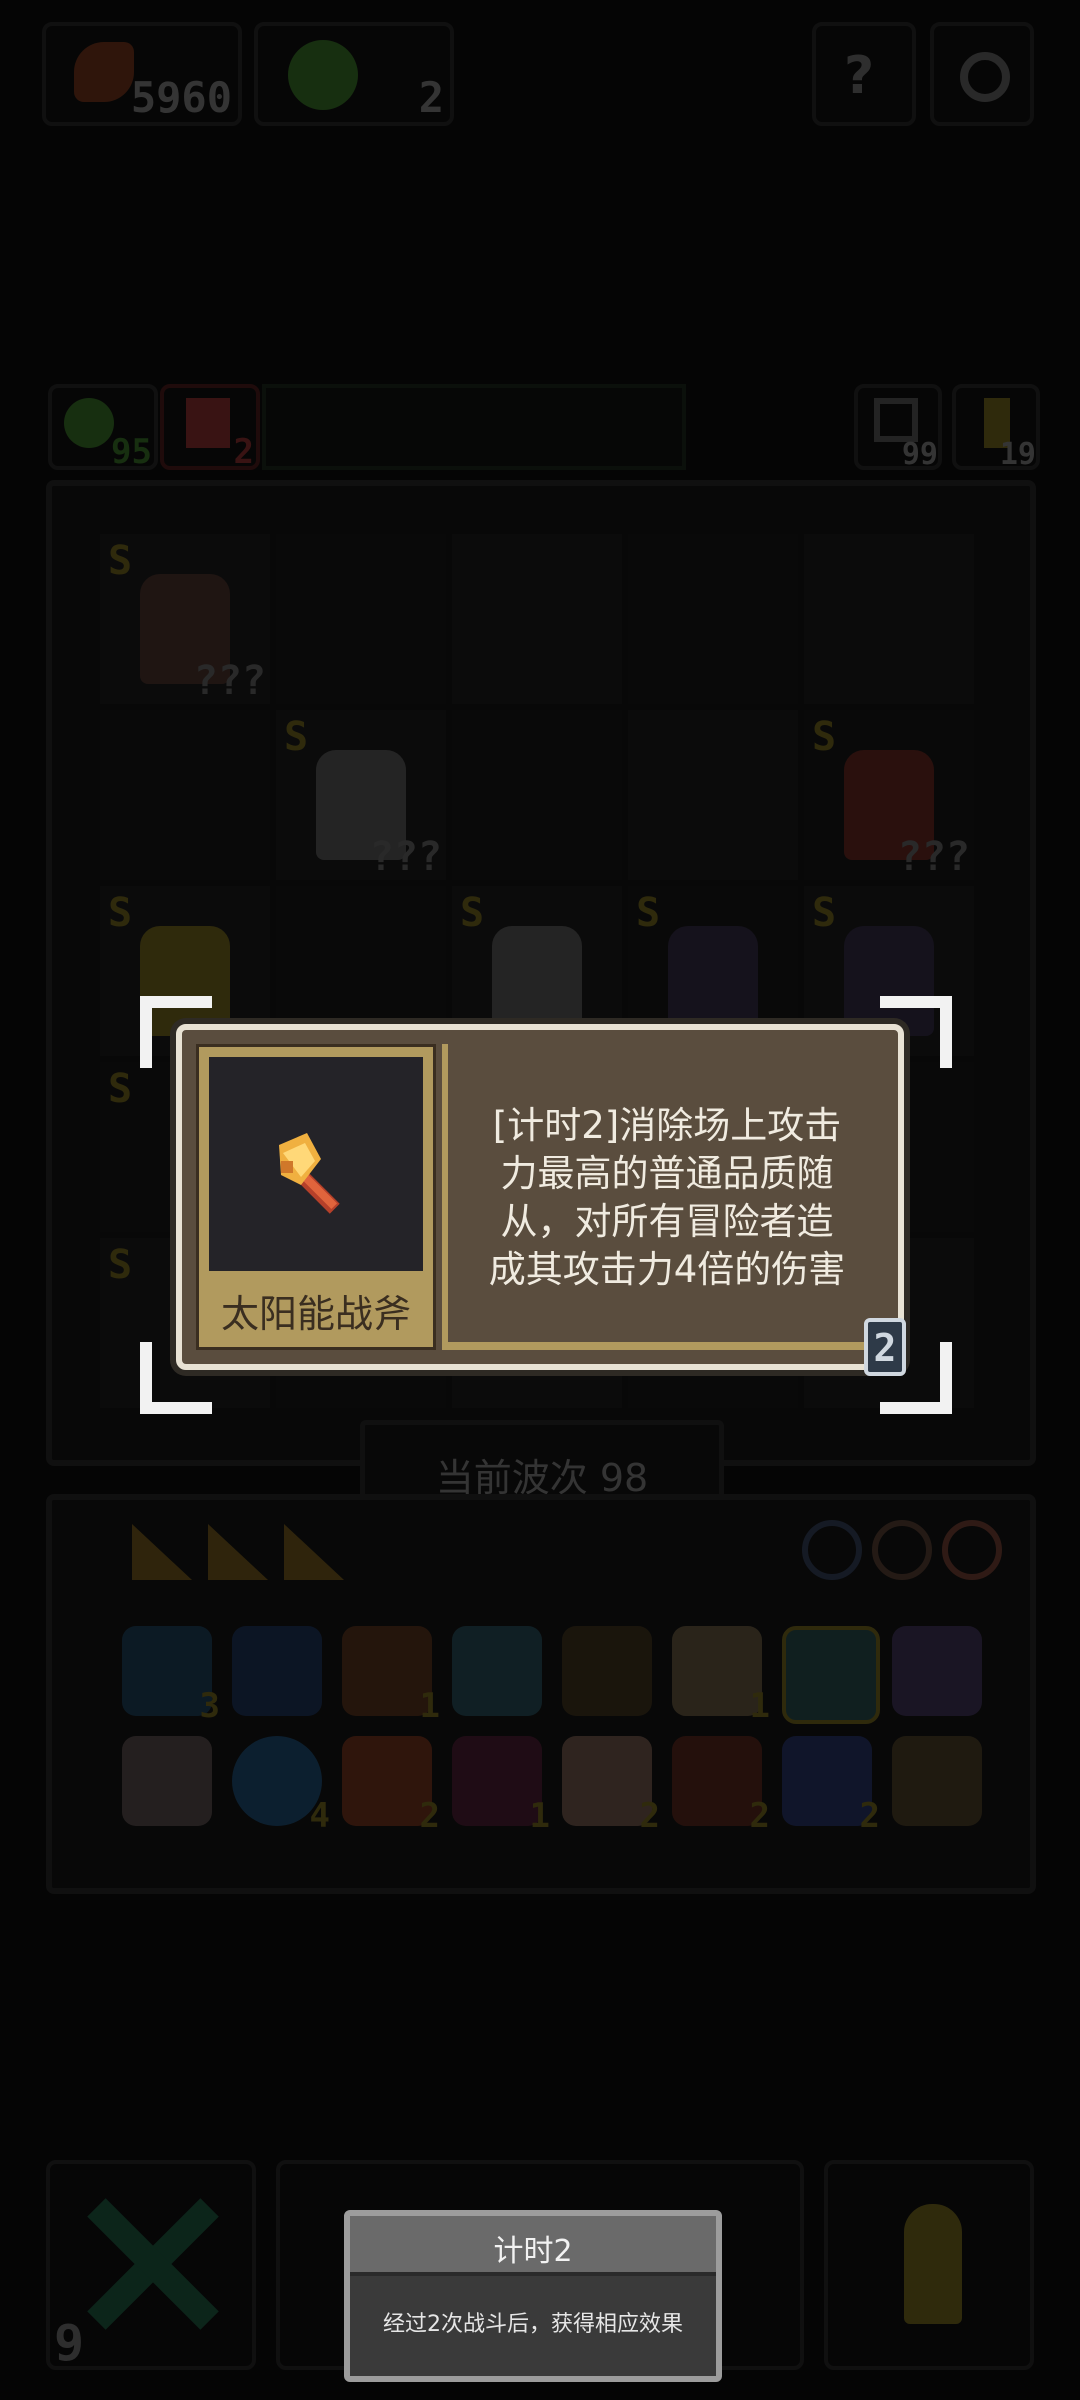  What do you see at coordinates (533, 2251) in the screenshot?
I see `tooltip-title: 计时2` at bounding box center [533, 2251].